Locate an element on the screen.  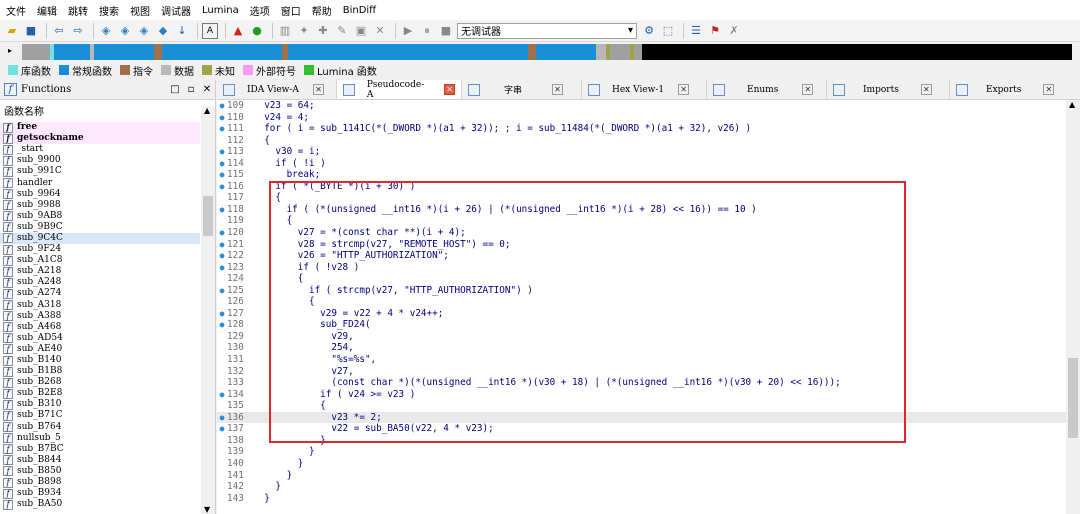
function-list-item: f sub_9900 is located at coordinates (100, 160).